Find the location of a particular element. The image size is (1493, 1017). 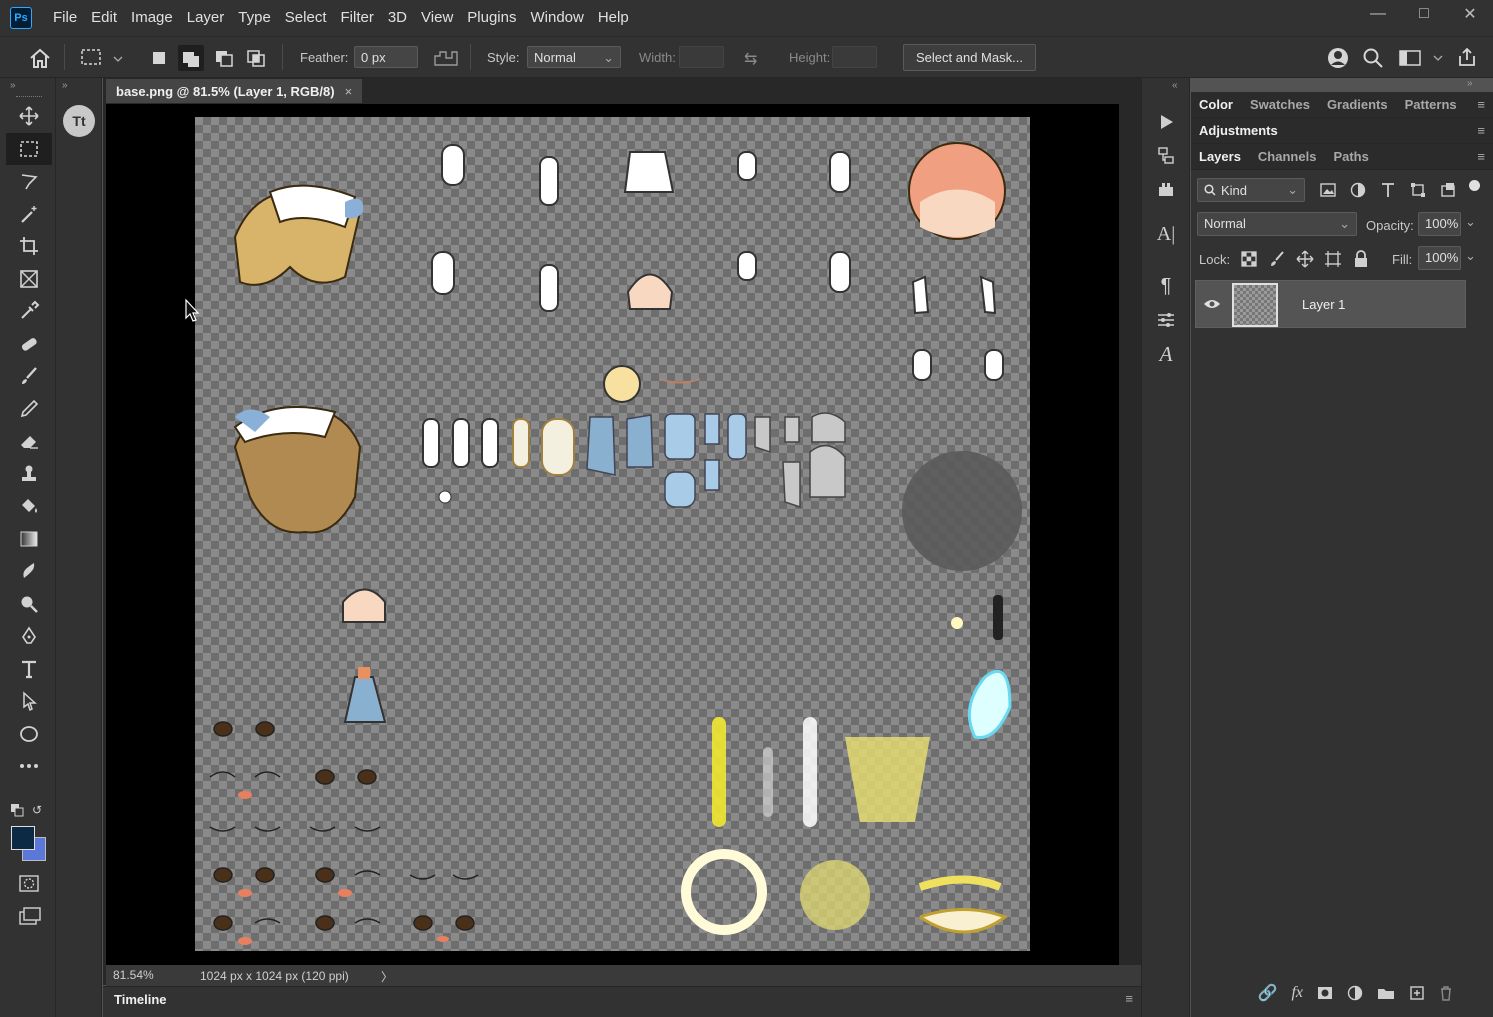

character-icon: A| is located at coordinates (1166, 234).